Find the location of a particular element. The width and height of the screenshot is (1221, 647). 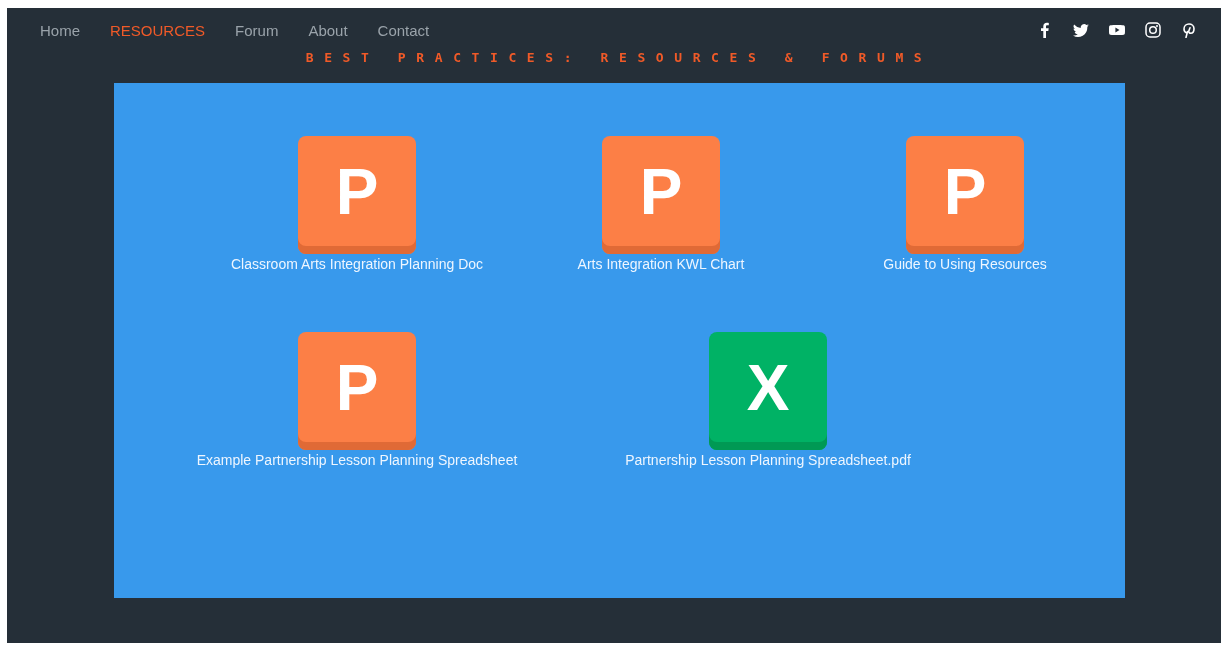

camera-icon is located at coordinates (1153, 30).